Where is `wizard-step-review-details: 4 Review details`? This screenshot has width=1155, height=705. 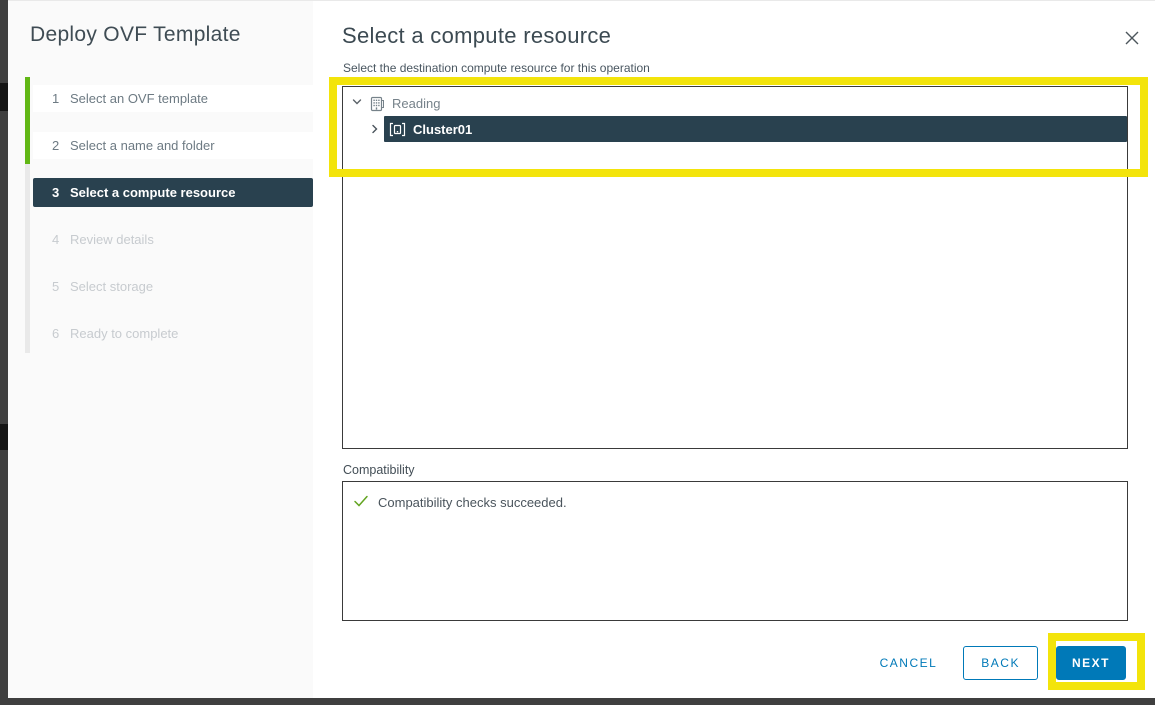 wizard-step-review-details: 4 Review details is located at coordinates (173, 239).